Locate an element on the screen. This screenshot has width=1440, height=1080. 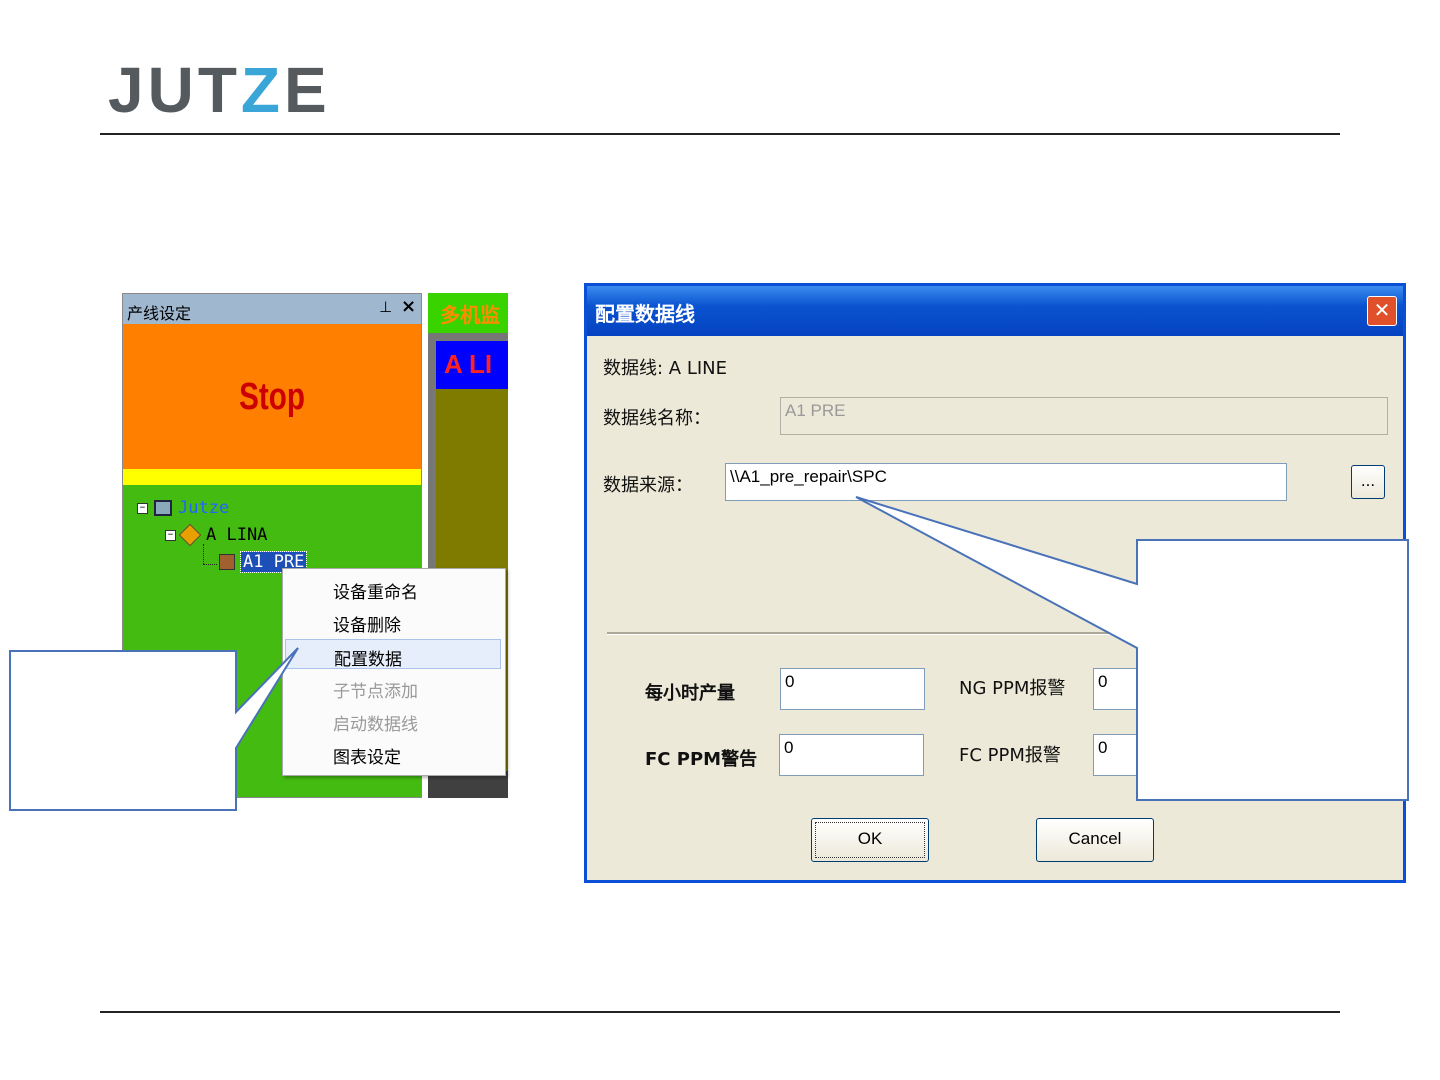
callout-right is located at coordinates (1132, 648).